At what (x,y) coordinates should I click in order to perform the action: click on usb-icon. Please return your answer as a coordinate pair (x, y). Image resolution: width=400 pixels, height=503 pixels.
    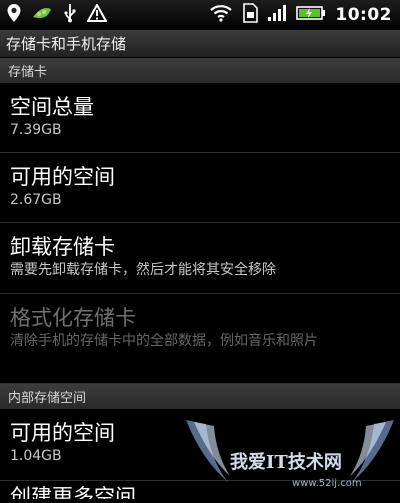
    Looking at the image, I should click on (70, 15).